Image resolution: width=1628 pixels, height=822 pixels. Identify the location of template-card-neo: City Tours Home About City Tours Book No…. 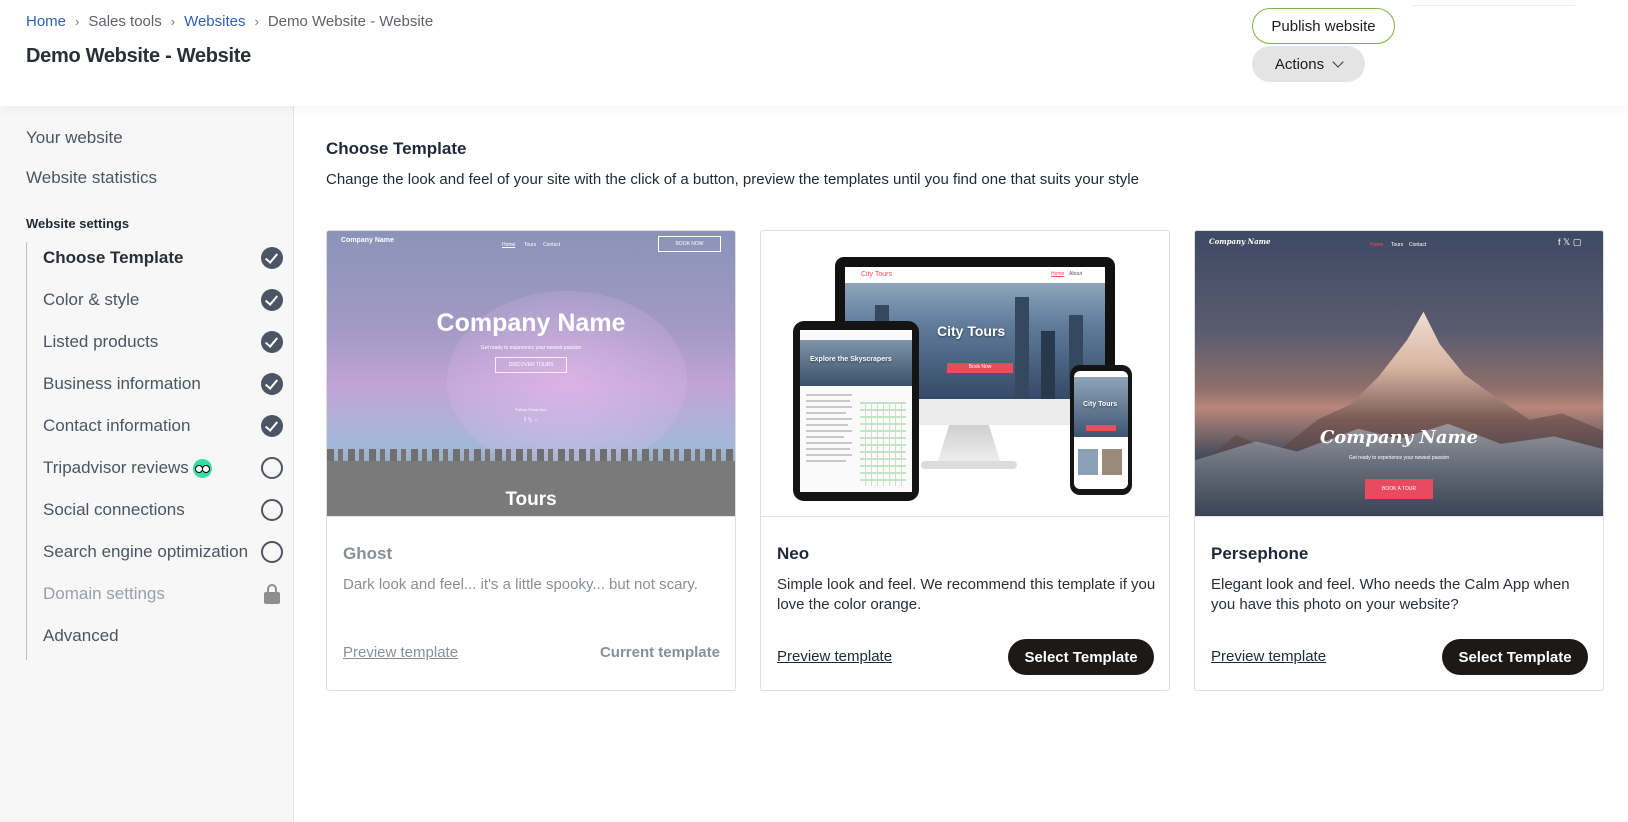
(965, 460).